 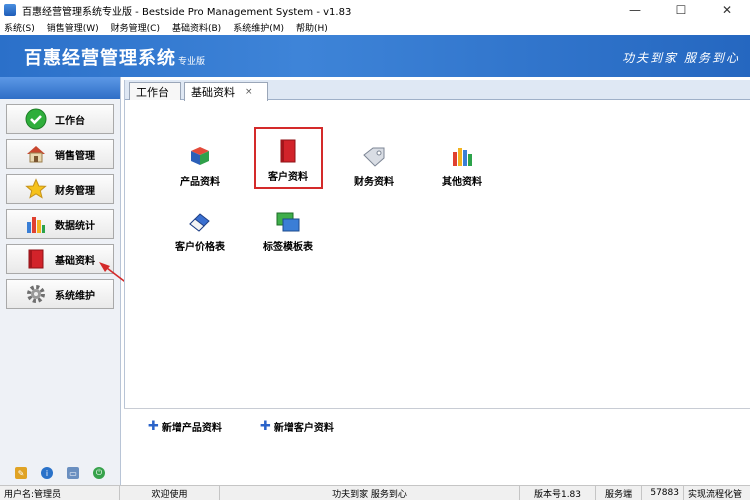 I want to click on eraser-icon, so click(x=200, y=222).